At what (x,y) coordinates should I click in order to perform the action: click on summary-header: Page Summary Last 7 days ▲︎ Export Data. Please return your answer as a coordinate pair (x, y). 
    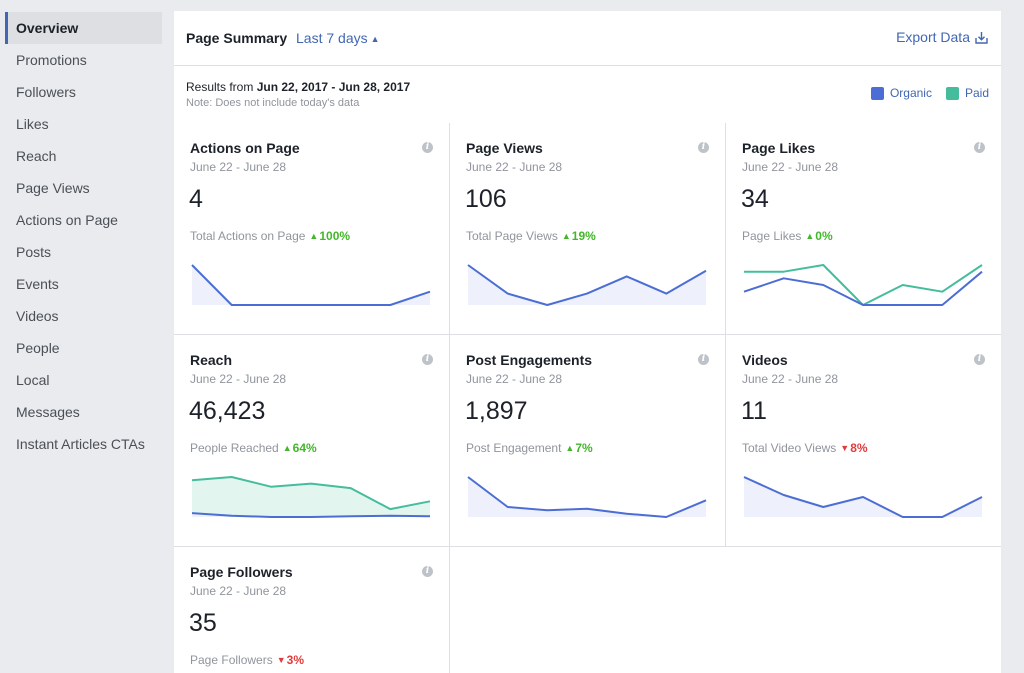
    Looking at the image, I should click on (587, 38).